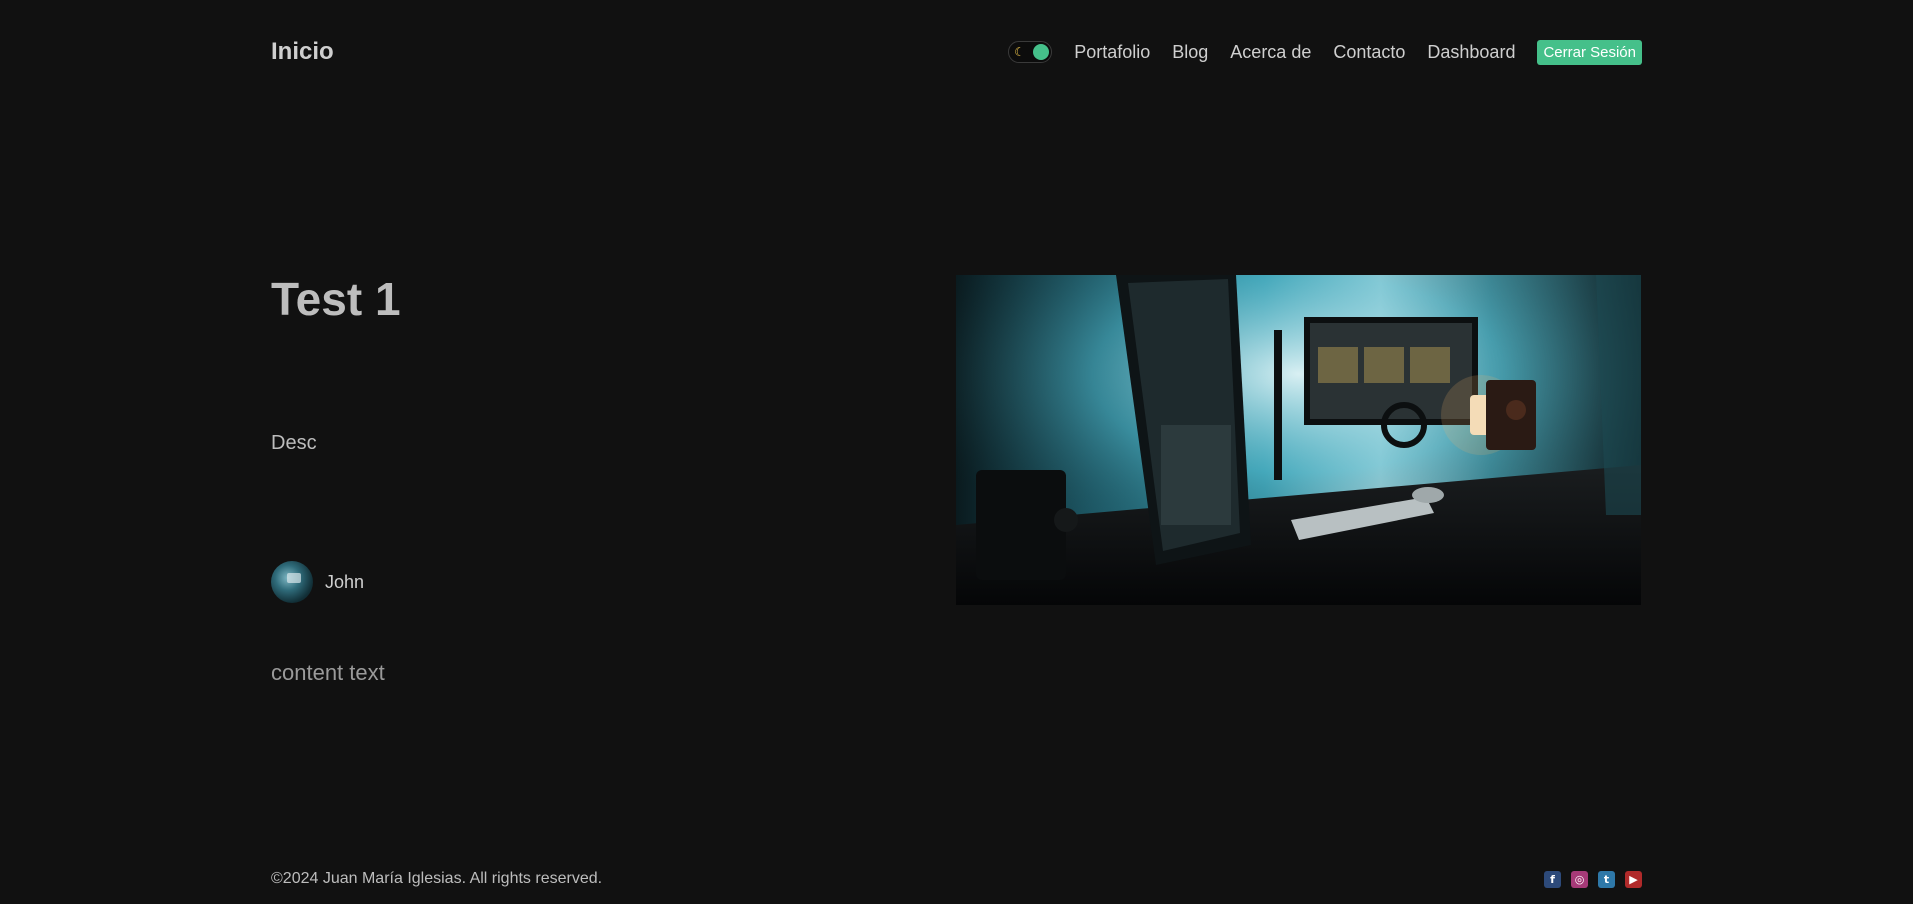 The width and height of the screenshot is (1913, 904). Describe the element at coordinates (1633, 879) in the screenshot. I see `youtube-icon: ▶` at that location.